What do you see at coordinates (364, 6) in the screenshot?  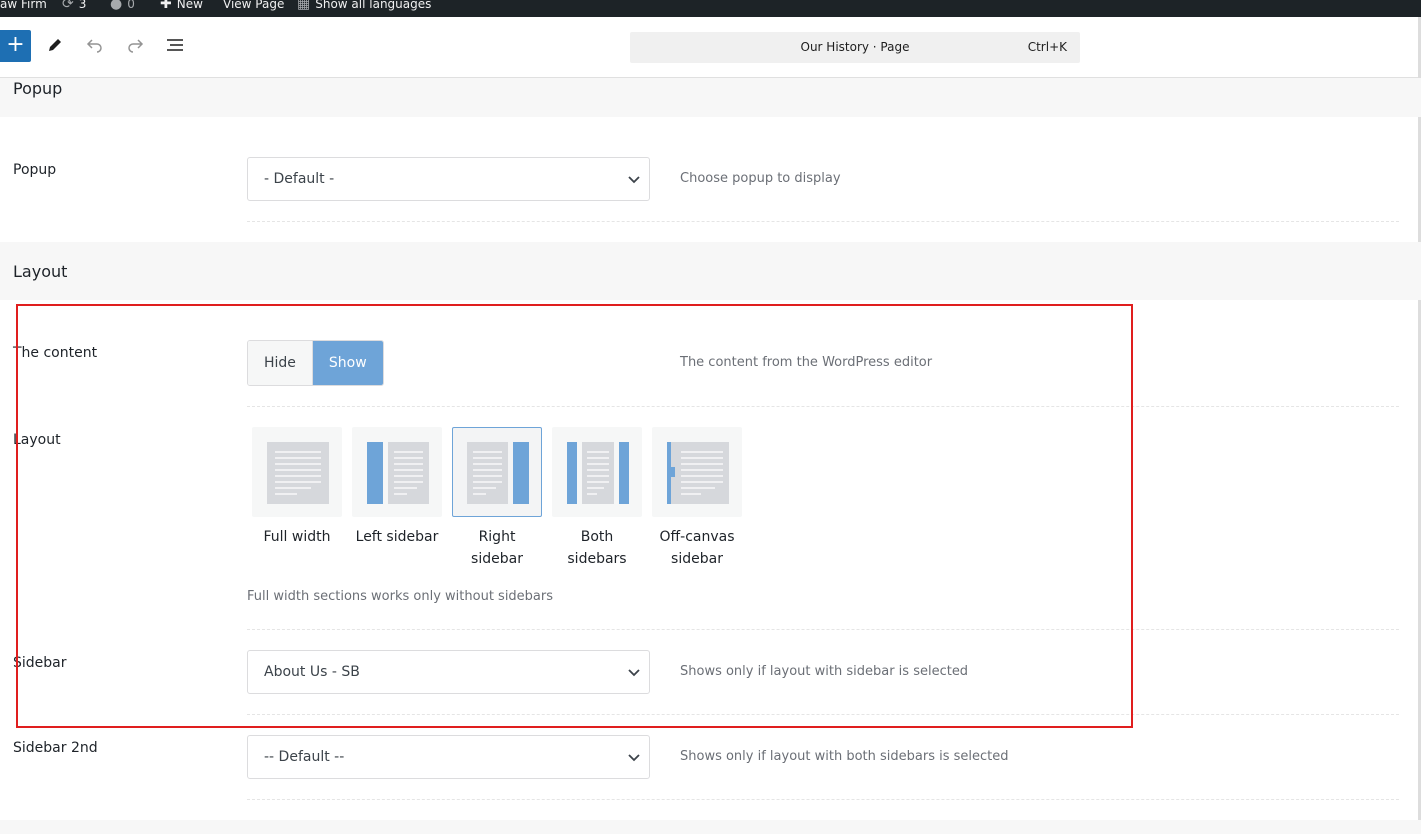 I see `languages-link: ▦ Show all languages` at bounding box center [364, 6].